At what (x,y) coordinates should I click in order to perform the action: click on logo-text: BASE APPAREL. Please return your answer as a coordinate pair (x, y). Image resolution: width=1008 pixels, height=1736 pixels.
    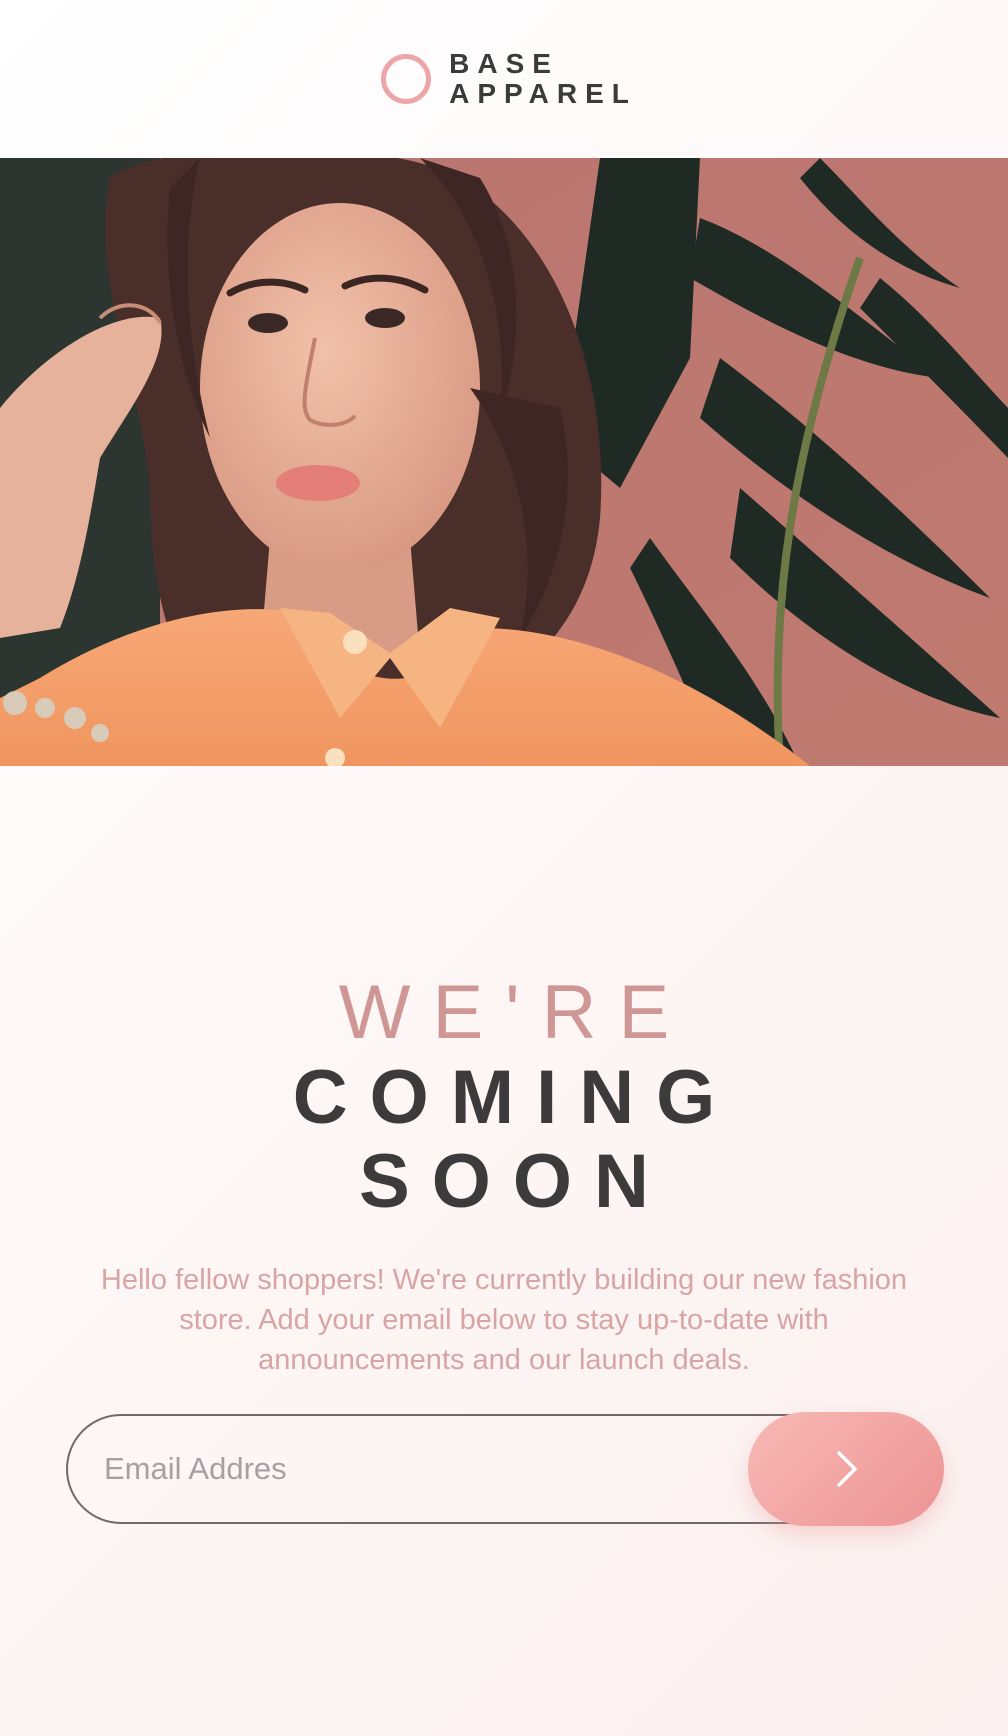
    Looking at the image, I should click on (543, 79).